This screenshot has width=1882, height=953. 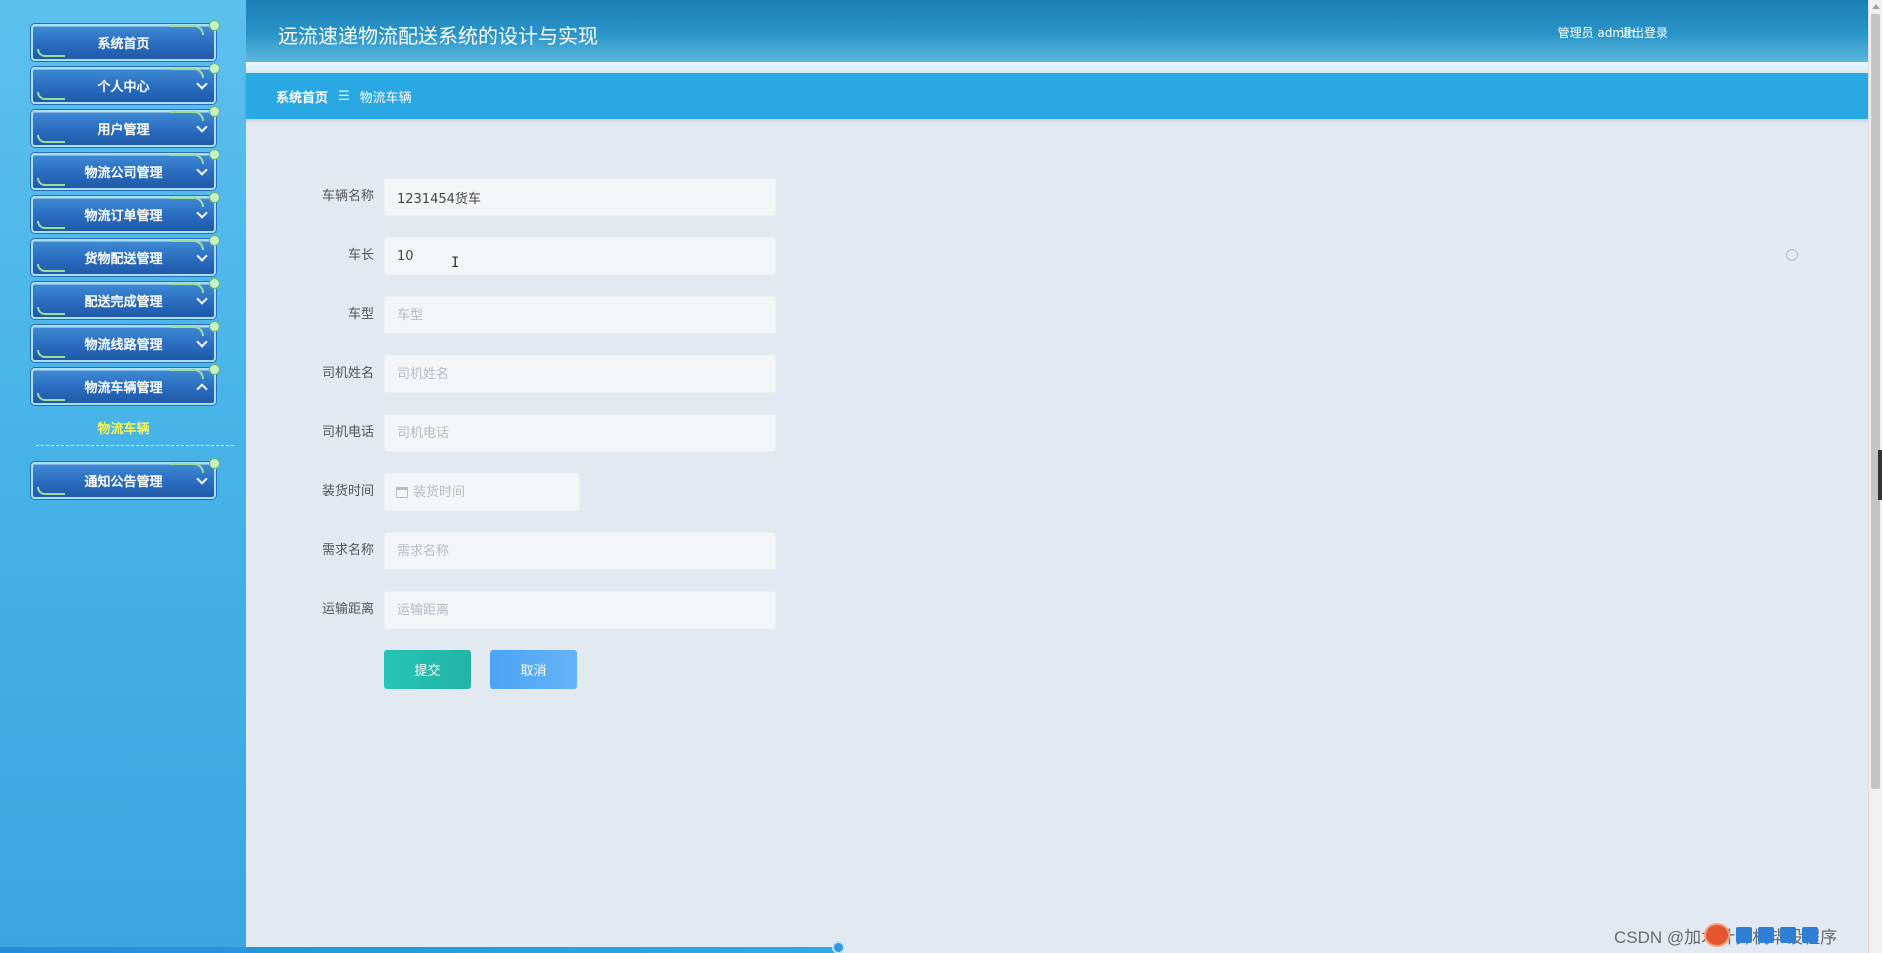 What do you see at coordinates (123, 216) in the screenshot?
I see `sidebar-item-label: 物流订单管理` at bounding box center [123, 216].